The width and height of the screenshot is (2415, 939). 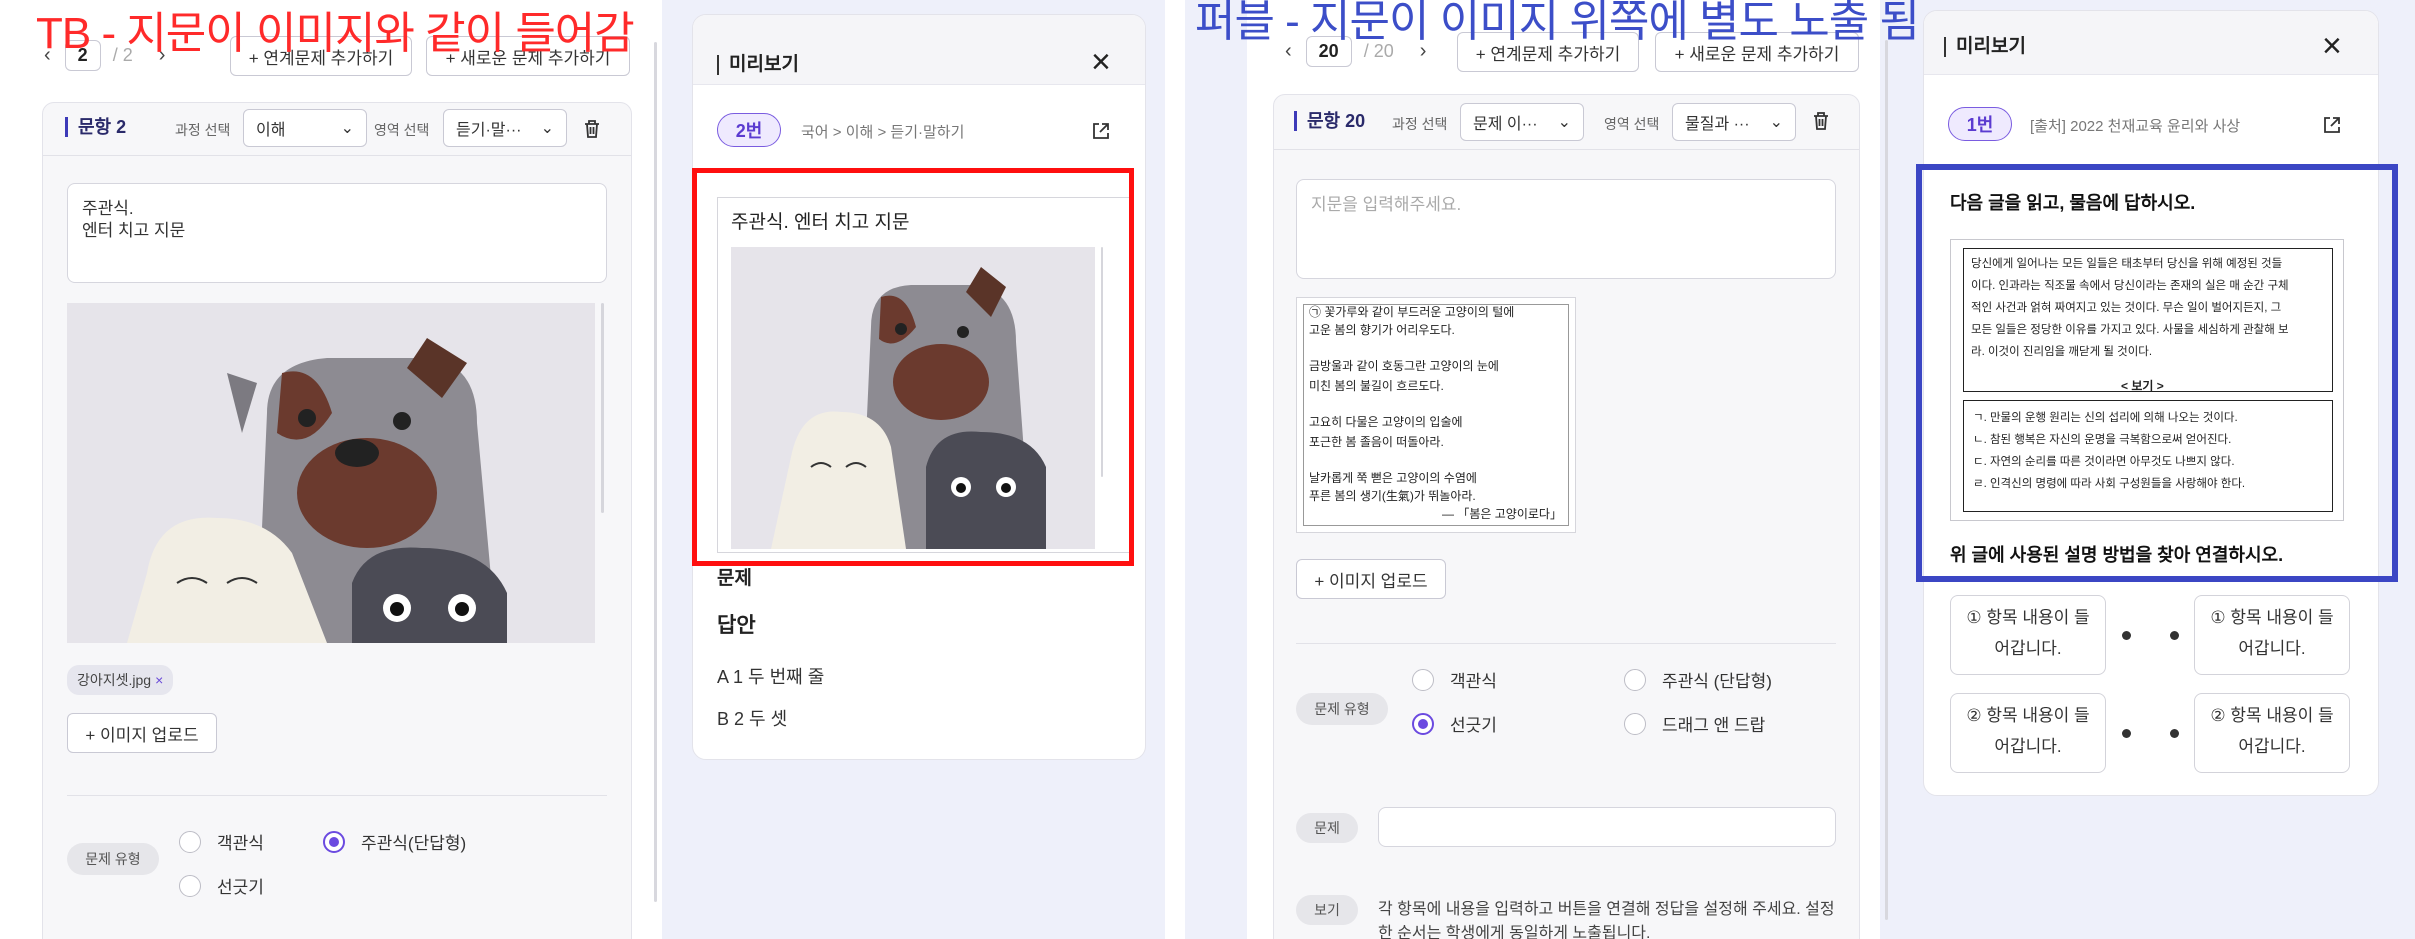 What do you see at coordinates (108, 208) in the screenshot?
I see `passage-line: 주관식.` at bounding box center [108, 208].